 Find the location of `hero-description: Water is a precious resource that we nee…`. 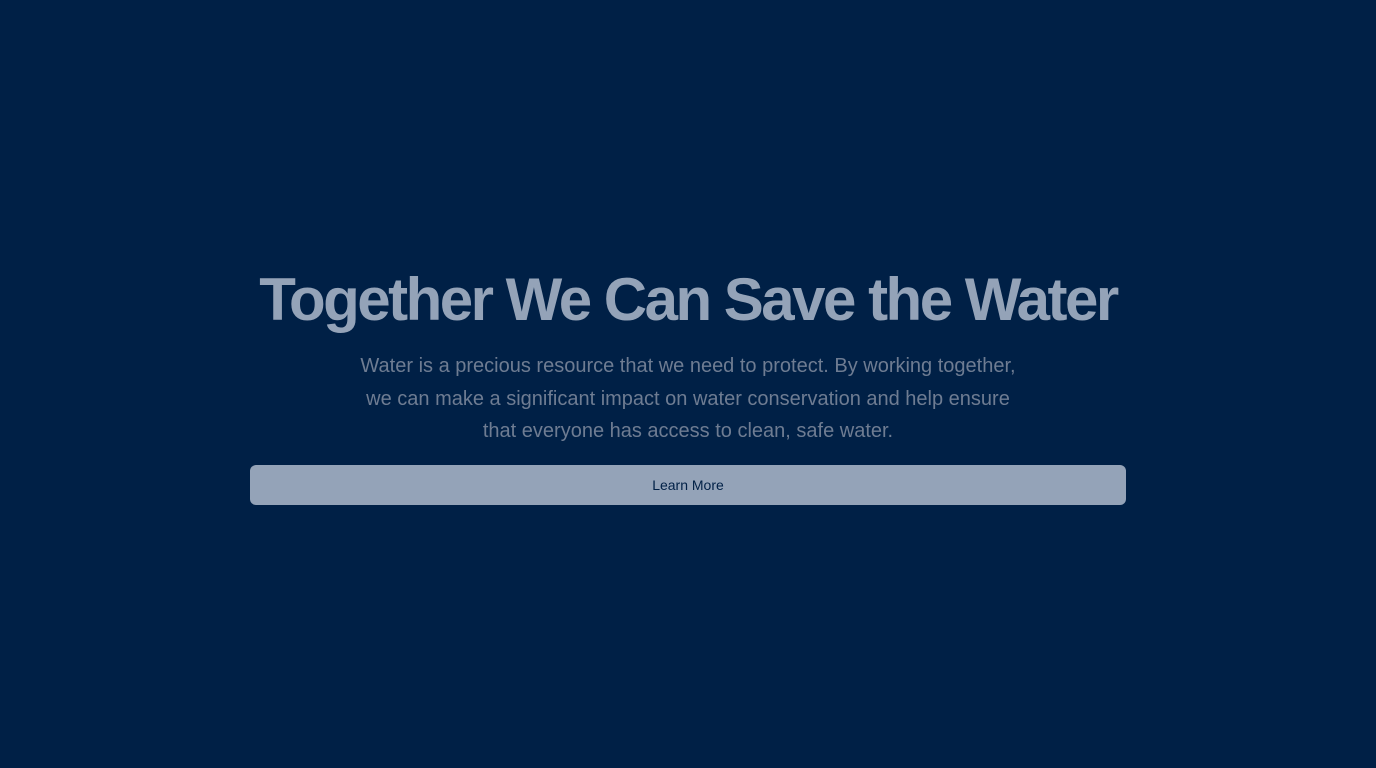

hero-description: Water is a precious resource that we nee… is located at coordinates (688, 398).